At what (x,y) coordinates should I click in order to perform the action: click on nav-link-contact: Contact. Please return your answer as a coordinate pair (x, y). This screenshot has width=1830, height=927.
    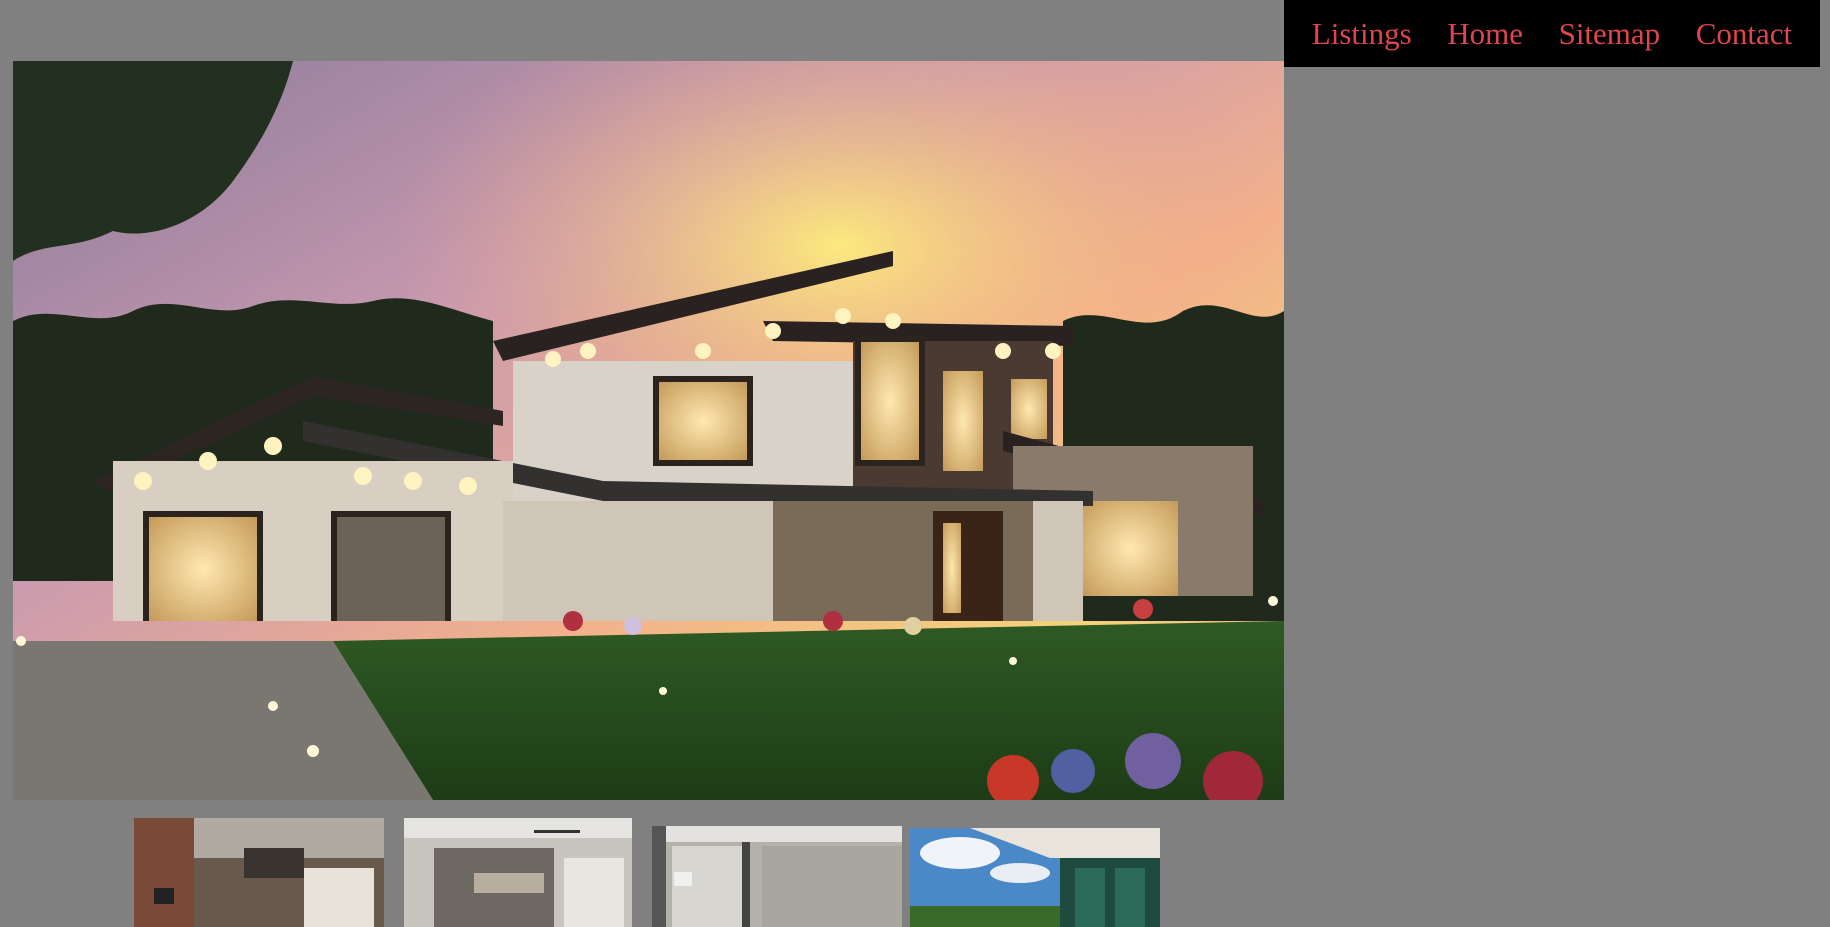
    Looking at the image, I should click on (1744, 34).